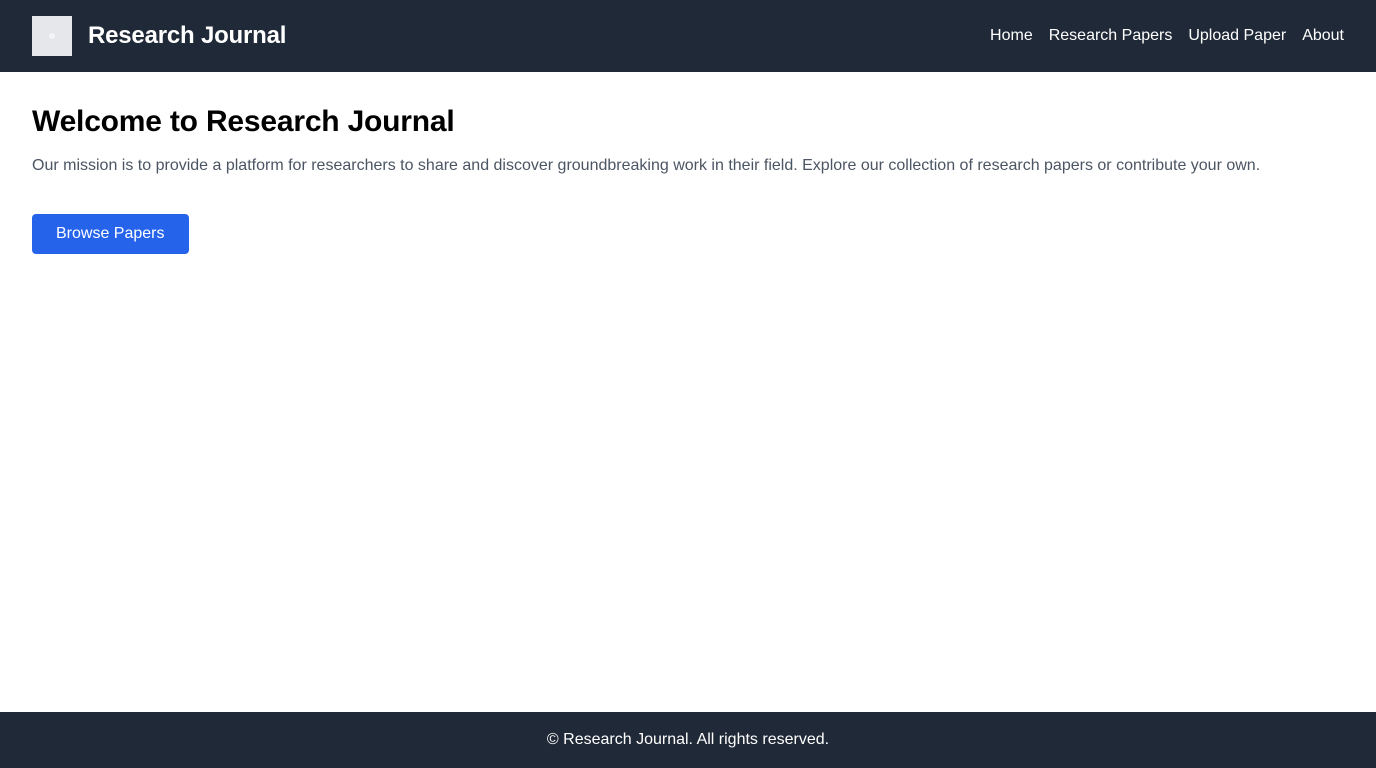  What do you see at coordinates (243, 121) in the screenshot?
I see `page-title: Welcome to Research Journal` at bounding box center [243, 121].